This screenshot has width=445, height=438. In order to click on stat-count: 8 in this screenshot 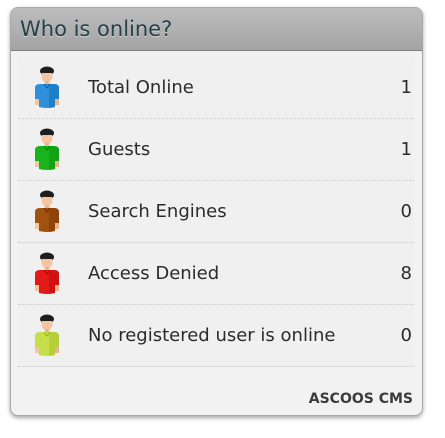, I will do `click(406, 273)`.